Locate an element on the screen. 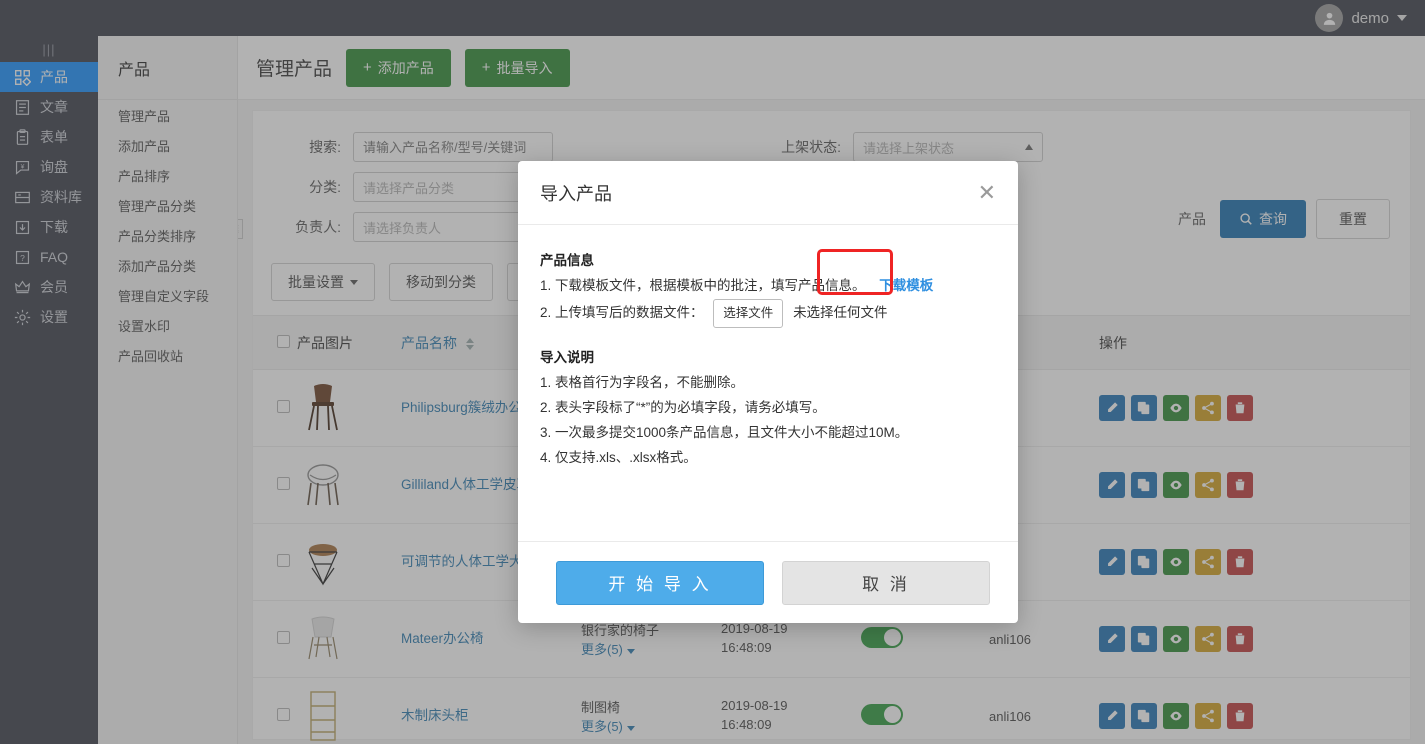  no-file-chosen-label: 未选择任何文件 is located at coordinates (840, 312).